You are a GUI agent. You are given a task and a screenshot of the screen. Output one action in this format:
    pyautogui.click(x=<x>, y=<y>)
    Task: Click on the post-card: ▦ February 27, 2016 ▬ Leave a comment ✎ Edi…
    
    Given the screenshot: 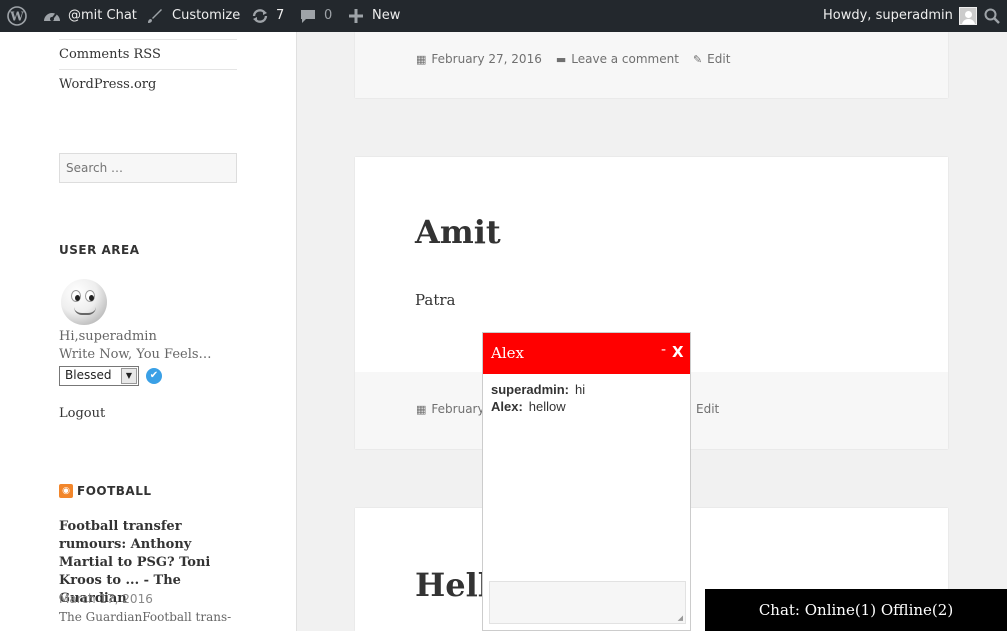 What is the action you would take?
    pyautogui.click(x=651, y=65)
    